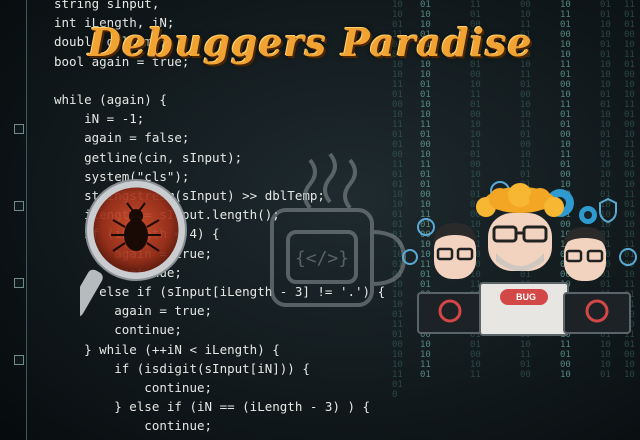 The image size is (640, 440). Describe the element at coordinates (524, 309) in the screenshot. I see `laptop-icon` at that location.